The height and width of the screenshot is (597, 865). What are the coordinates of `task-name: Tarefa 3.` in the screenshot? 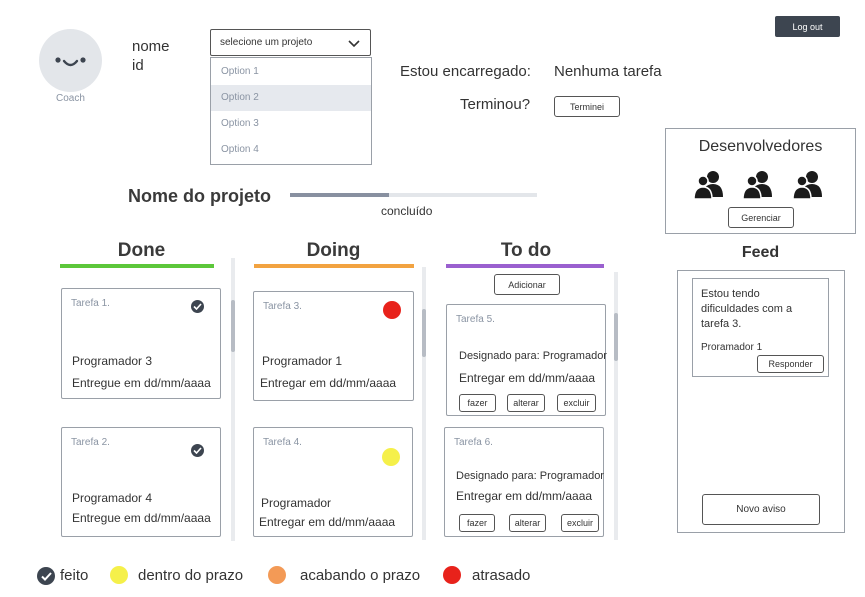 It's located at (282, 306).